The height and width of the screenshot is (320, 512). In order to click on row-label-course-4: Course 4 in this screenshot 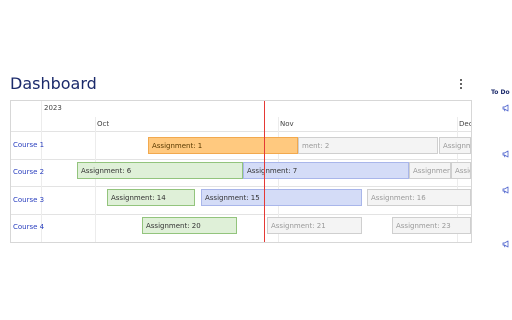, I will do `click(28, 227)`.